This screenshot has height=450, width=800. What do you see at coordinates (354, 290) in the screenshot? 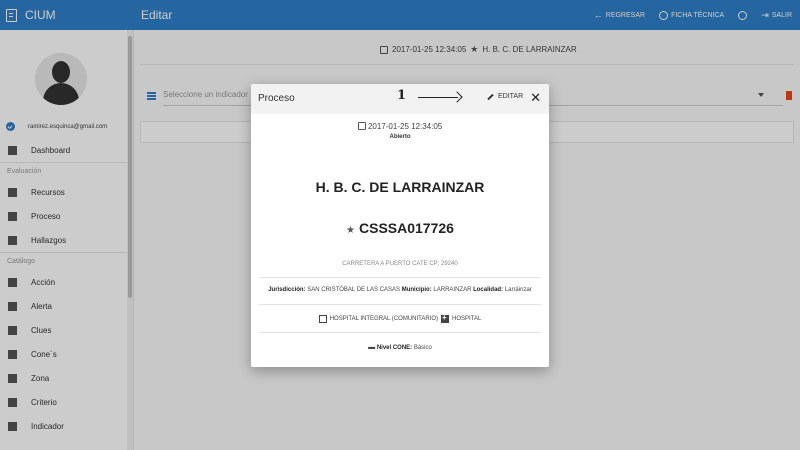
I see `jurisdiccion-value: SAN CRISTÓBAL DE LAS CASAS` at bounding box center [354, 290].